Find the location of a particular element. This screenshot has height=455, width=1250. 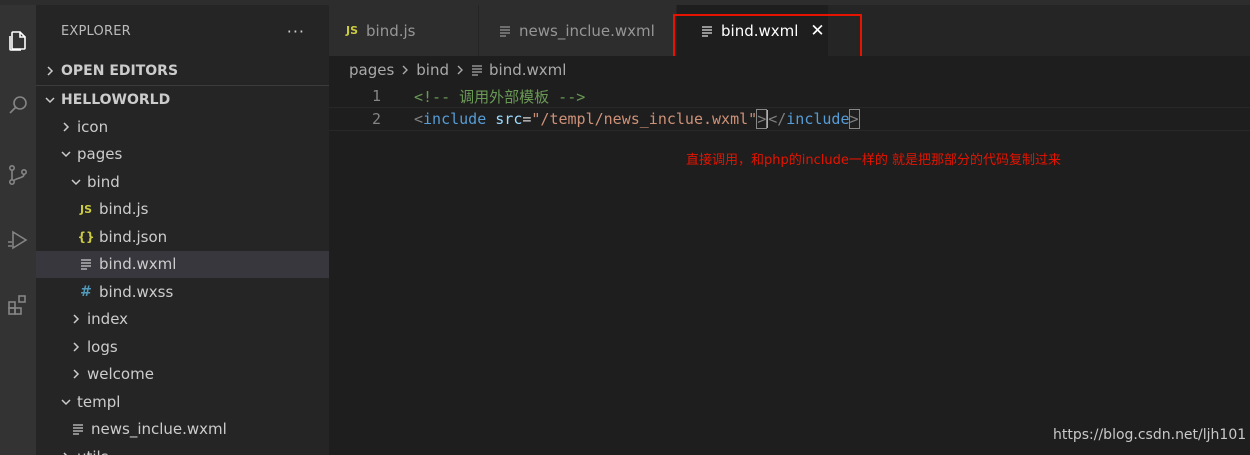

tag-bracket: </ is located at coordinates (777, 118).